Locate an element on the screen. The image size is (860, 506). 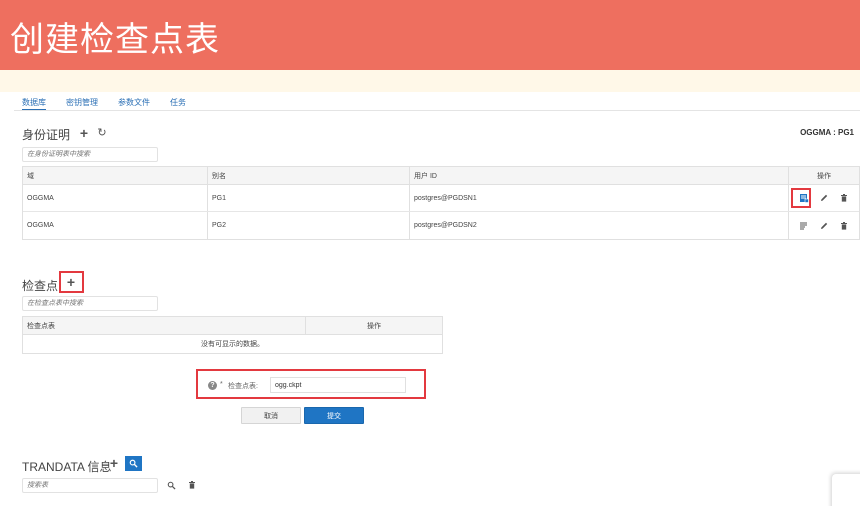
required-marker: * is located at coordinates (221, 384).